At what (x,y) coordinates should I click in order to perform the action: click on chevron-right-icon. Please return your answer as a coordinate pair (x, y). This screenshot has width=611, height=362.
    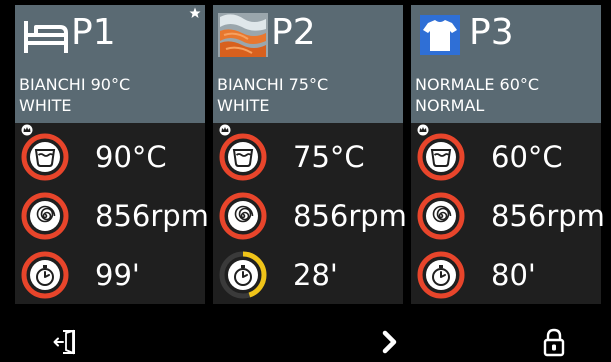
    Looking at the image, I should click on (389, 342).